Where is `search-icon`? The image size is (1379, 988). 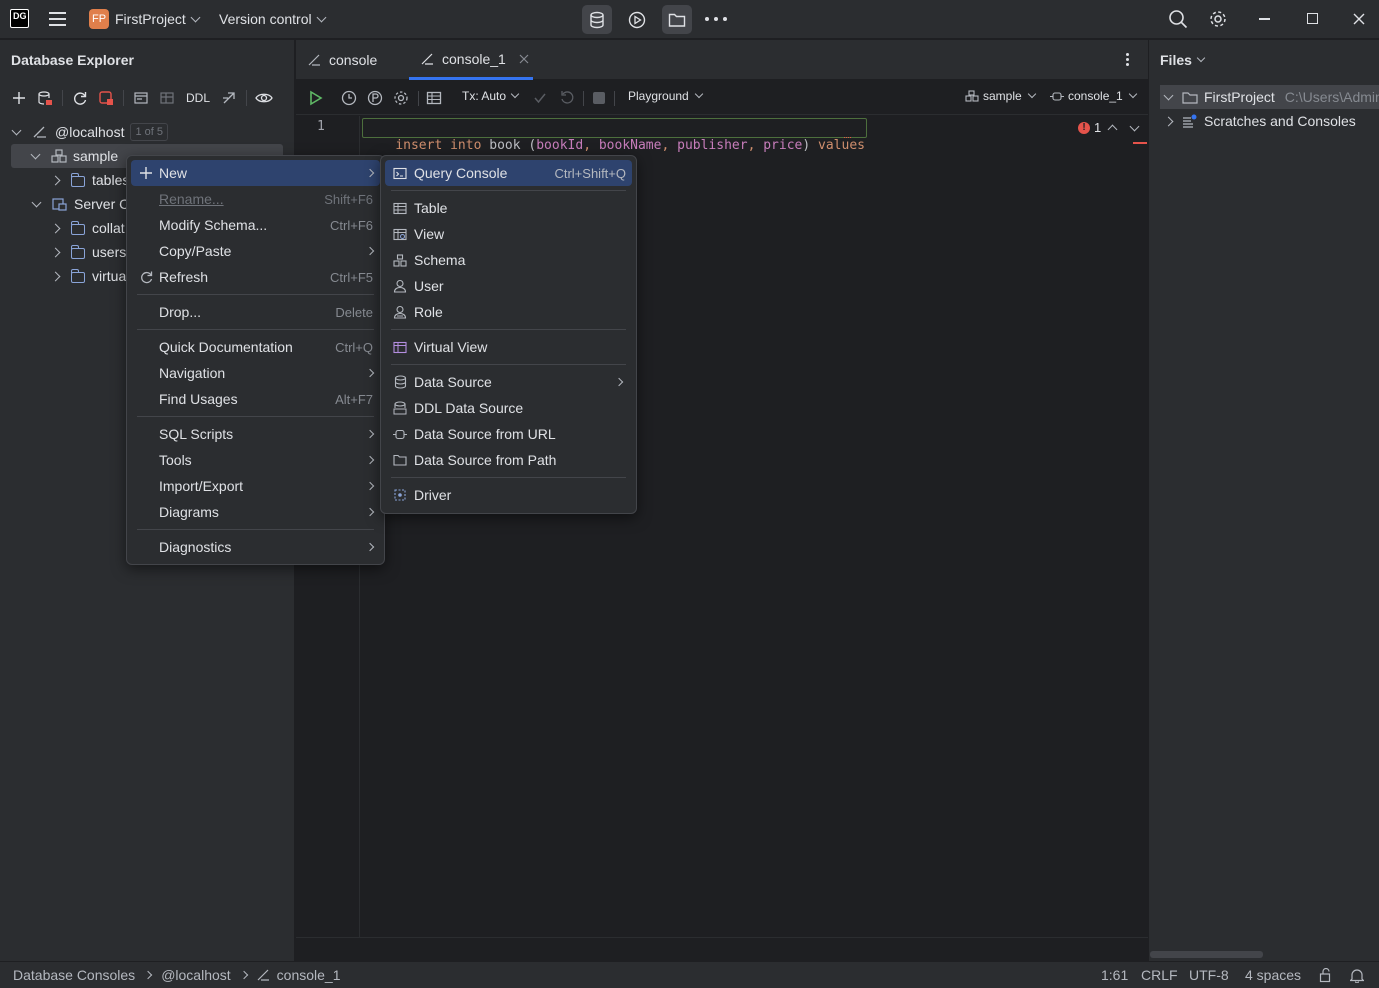 search-icon is located at coordinates (1178, 19).